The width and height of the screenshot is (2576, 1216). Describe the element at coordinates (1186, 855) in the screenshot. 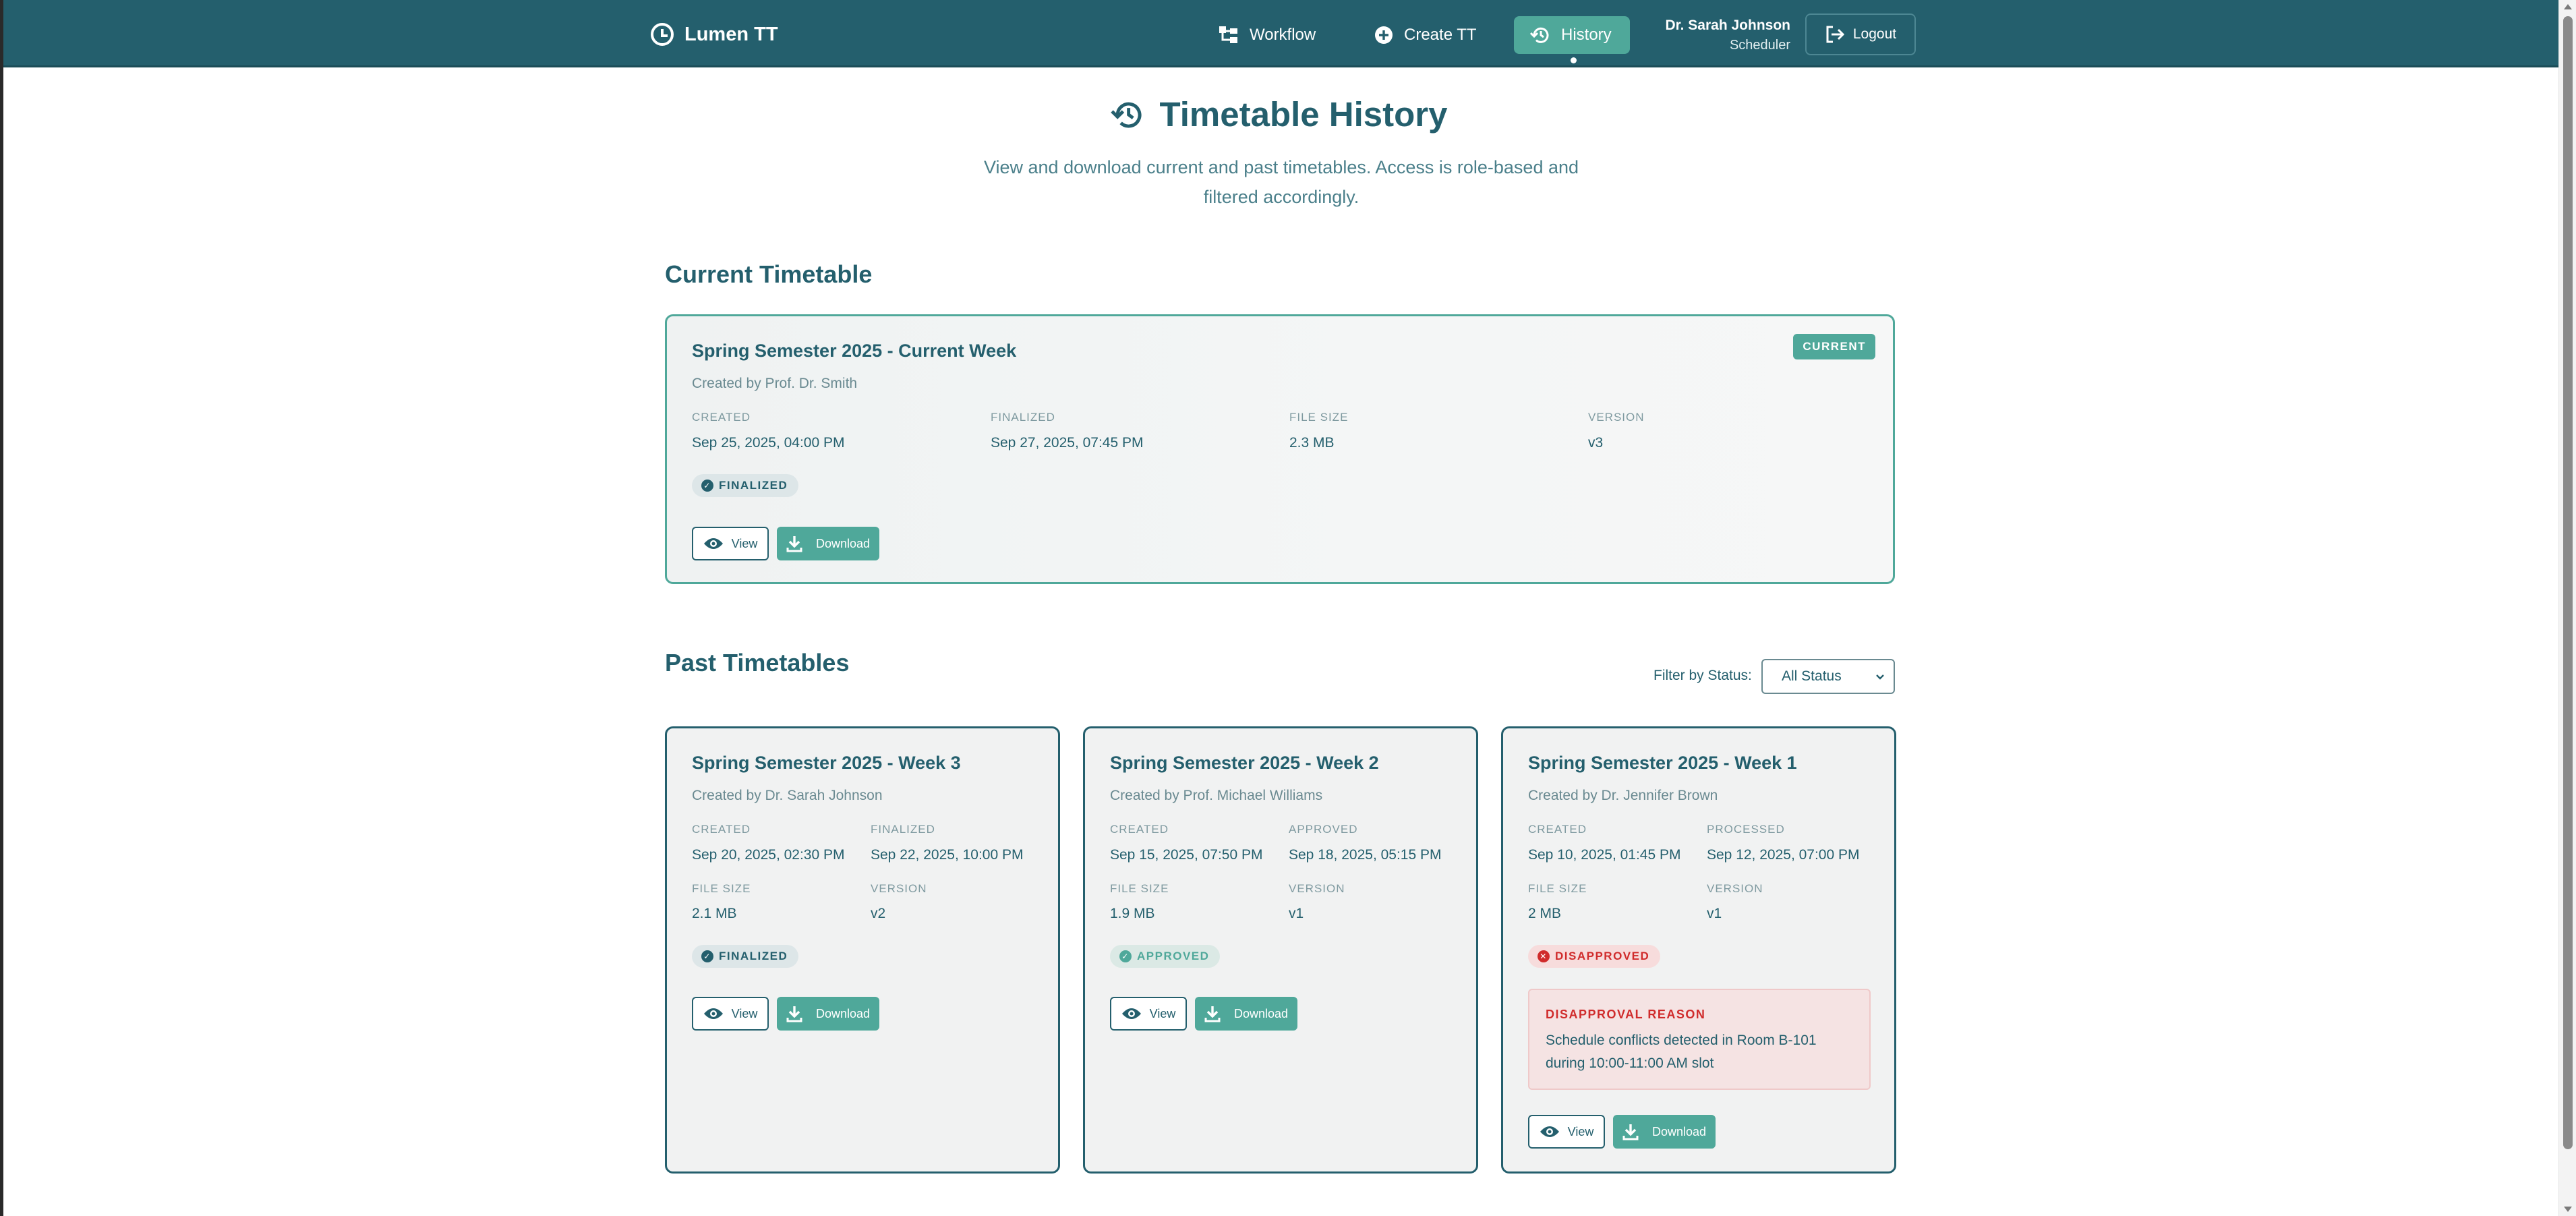

I see `meta-value: Sep 15, 2025, 07:50 PM` at that location.